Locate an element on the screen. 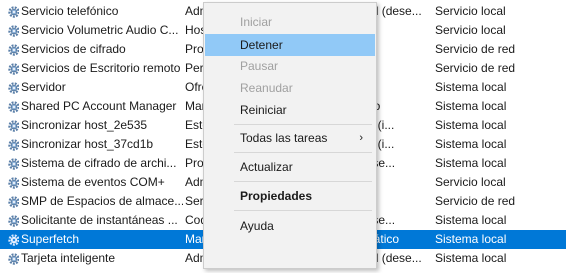 The width and height of the screenshot is (566, 273). service-name: Sistema de eventos COM+ is located at coordinates (93, 182).